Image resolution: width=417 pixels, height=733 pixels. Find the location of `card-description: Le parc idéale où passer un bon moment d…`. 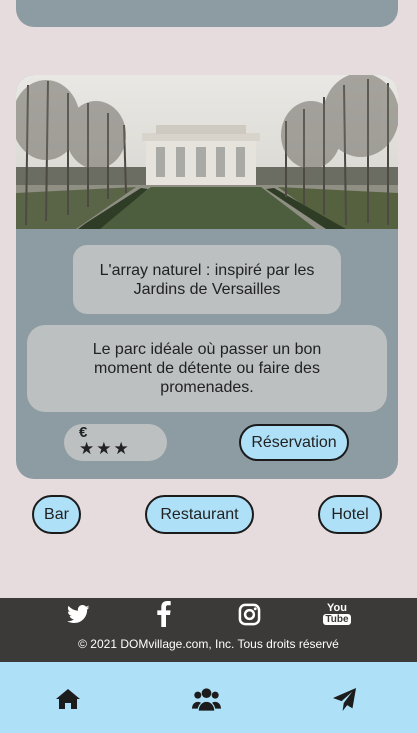

card-description: Le parc idéale où passer un bon moment d… is located at coordinates (207, 368).